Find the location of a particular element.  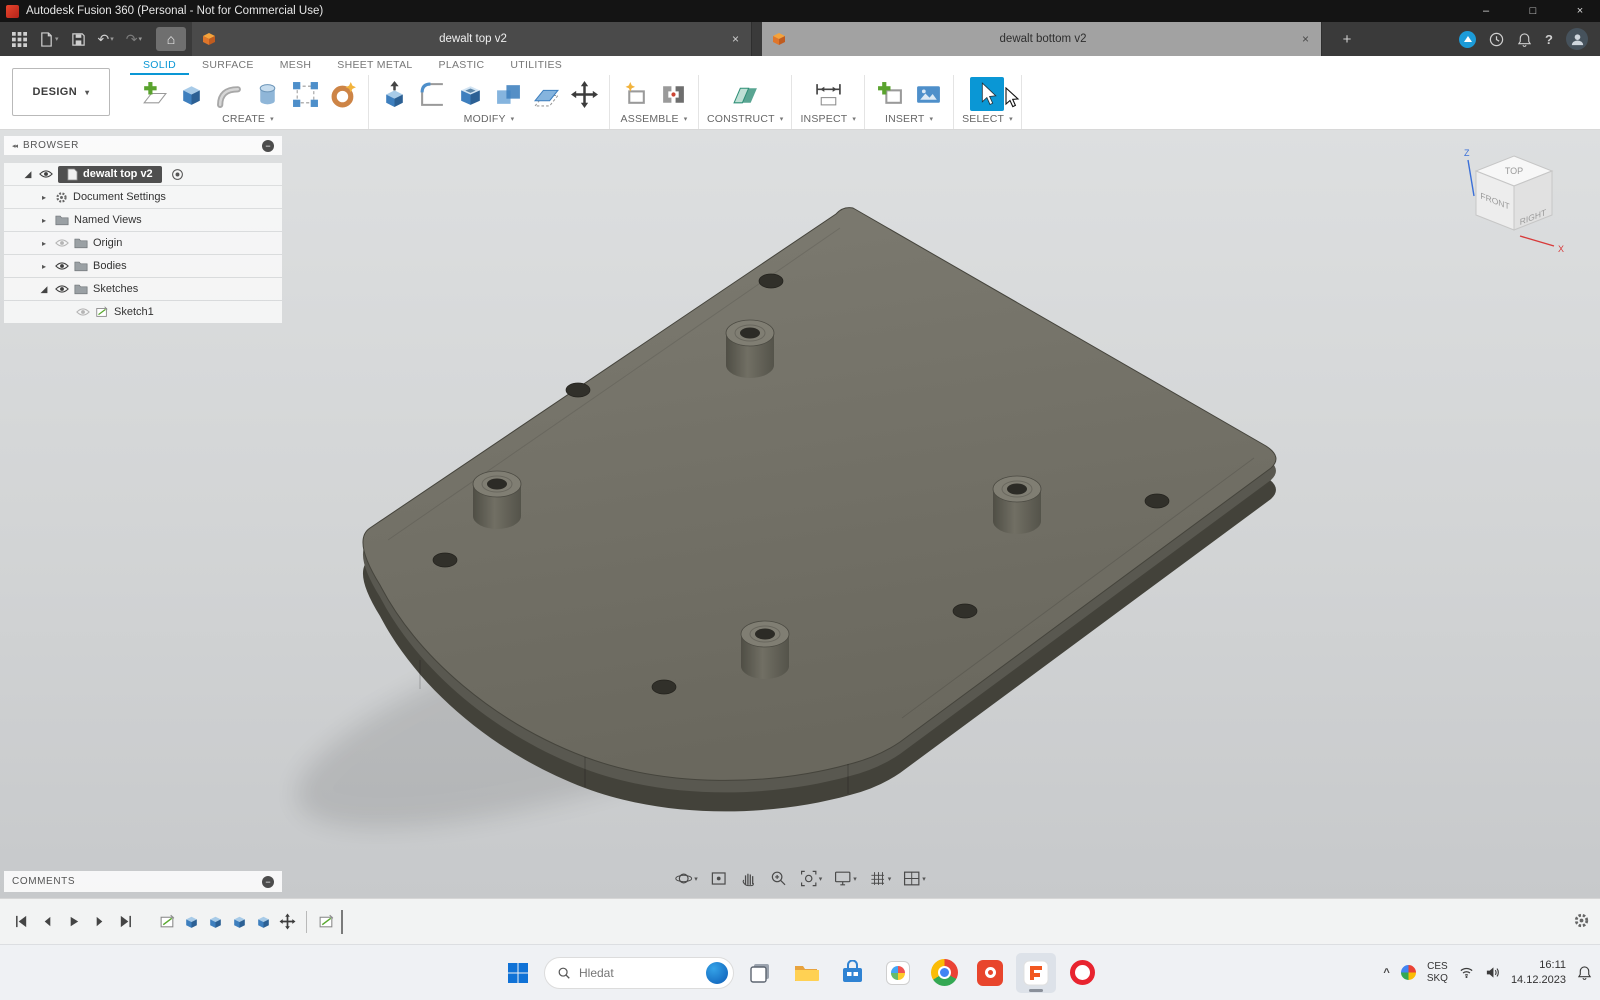

job-status-icon is located at coordinates (1468, 39).